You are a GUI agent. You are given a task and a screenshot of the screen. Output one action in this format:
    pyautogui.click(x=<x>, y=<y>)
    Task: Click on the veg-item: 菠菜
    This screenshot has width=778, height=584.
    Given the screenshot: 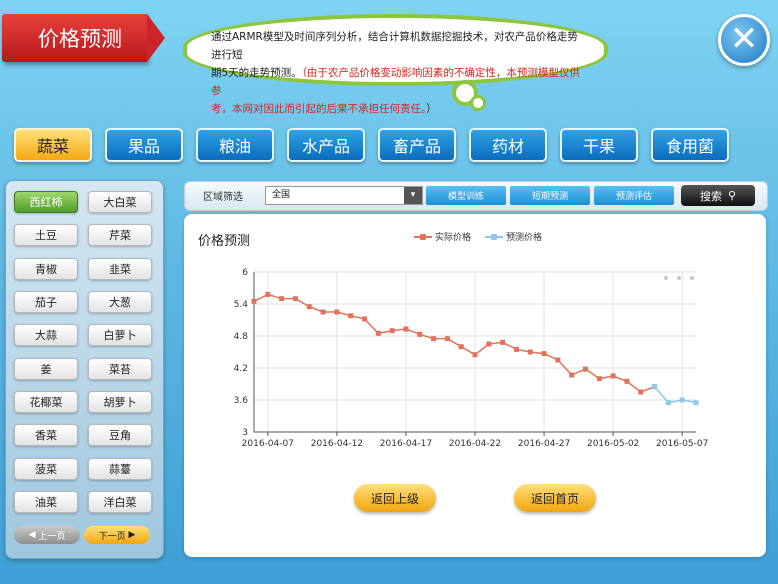 What is the action you would take?
    pyautogui.click(x=46, y=469)
    